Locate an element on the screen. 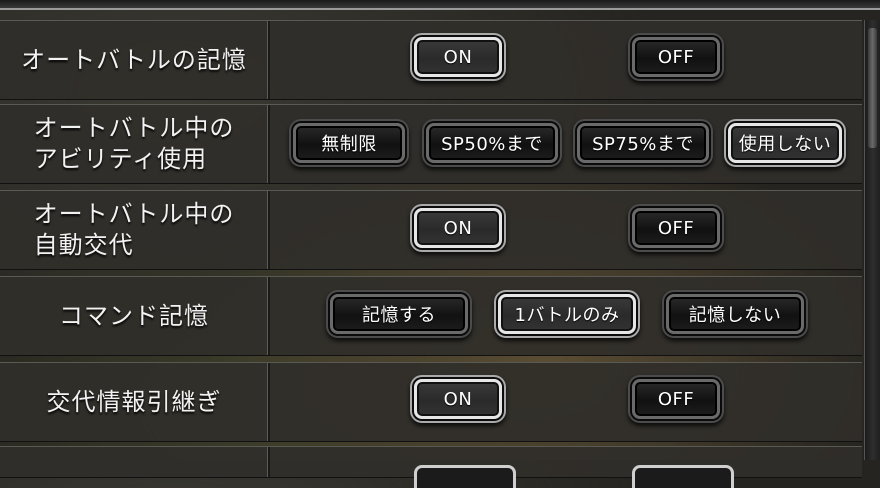  settings-scrollbar is located at coordinates (872, 240).